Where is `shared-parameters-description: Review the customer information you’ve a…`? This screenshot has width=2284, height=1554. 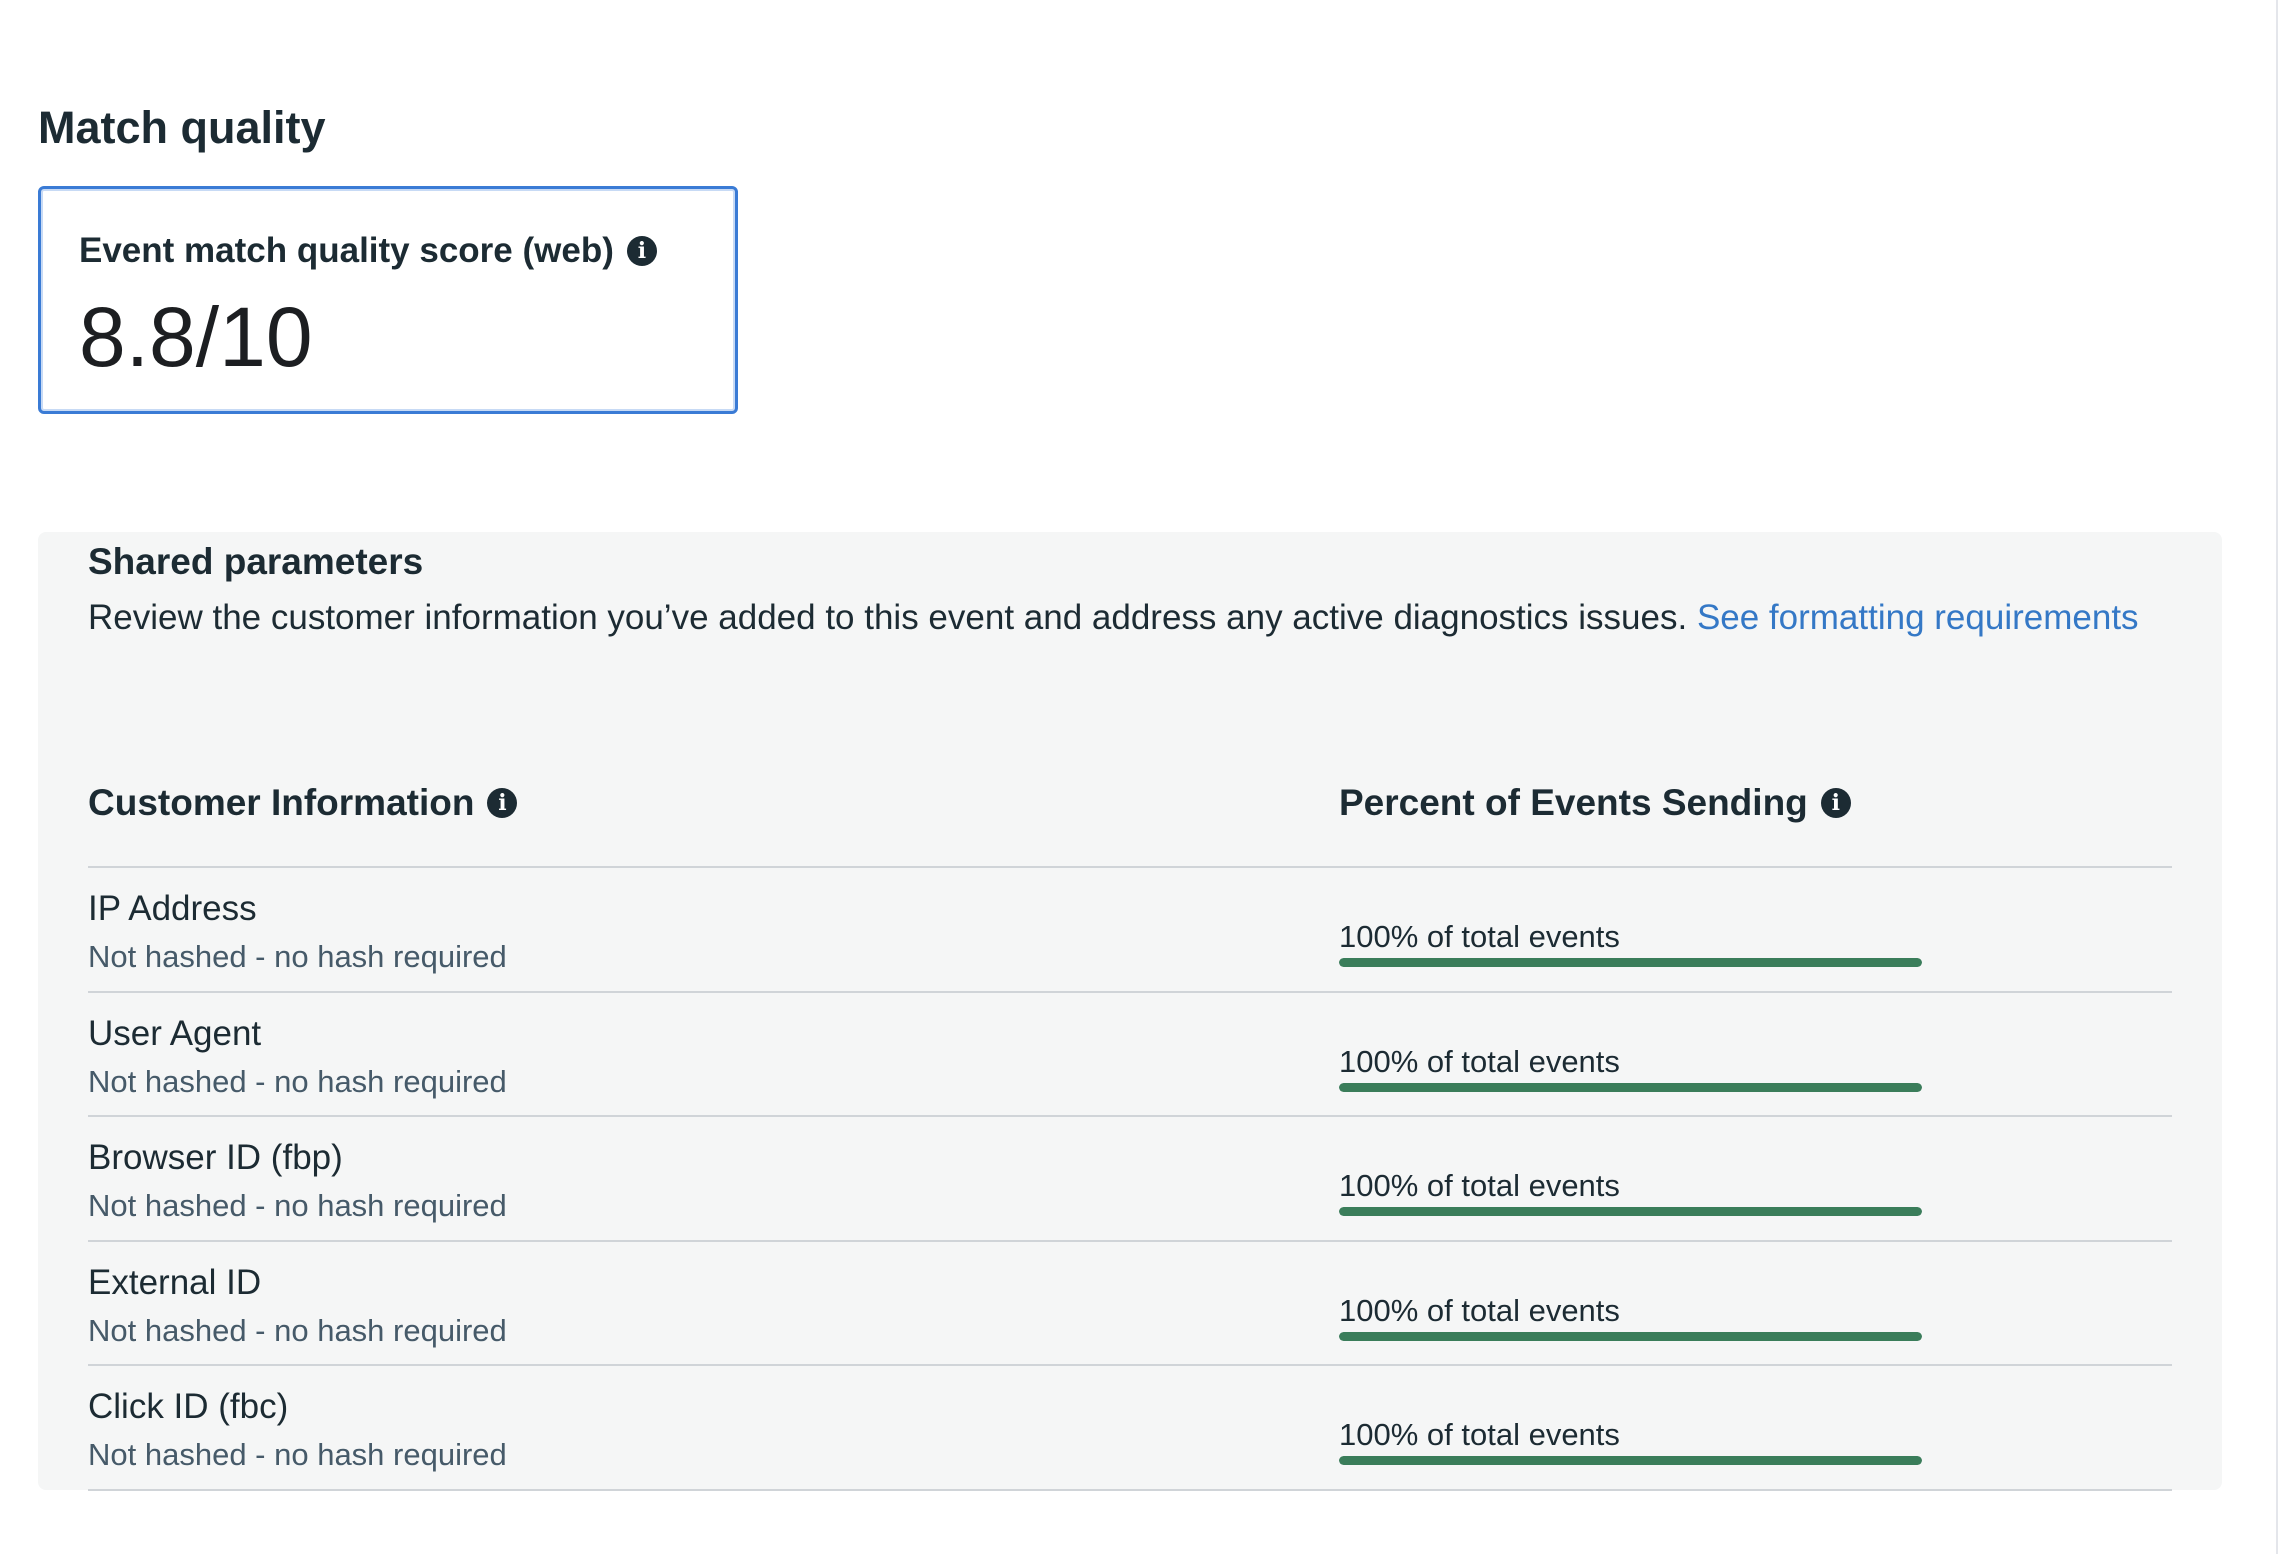 shared-parameters-description: Review the customer information you’ve a… is located at coordinates (1118, 617).